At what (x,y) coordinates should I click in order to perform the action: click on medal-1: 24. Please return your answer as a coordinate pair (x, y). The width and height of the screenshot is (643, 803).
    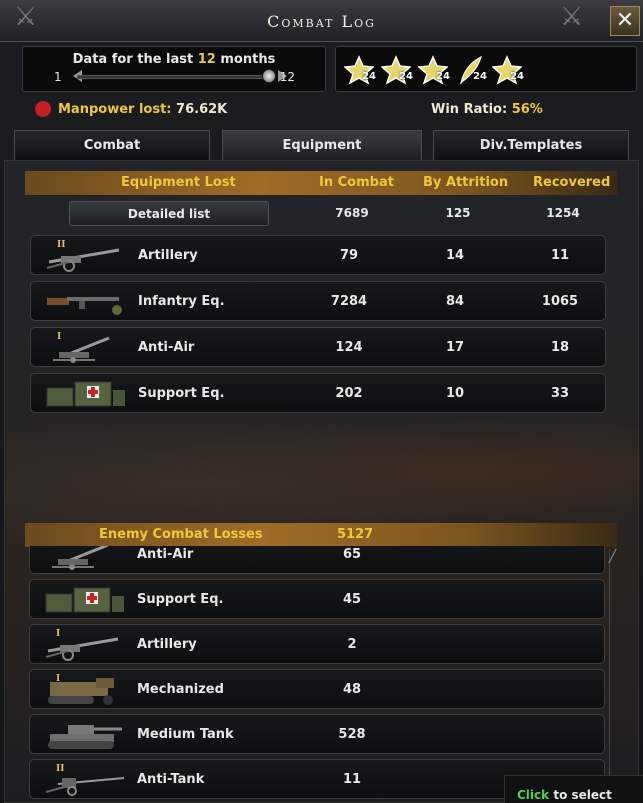
    Looking at the image, I should click on (396, 70).